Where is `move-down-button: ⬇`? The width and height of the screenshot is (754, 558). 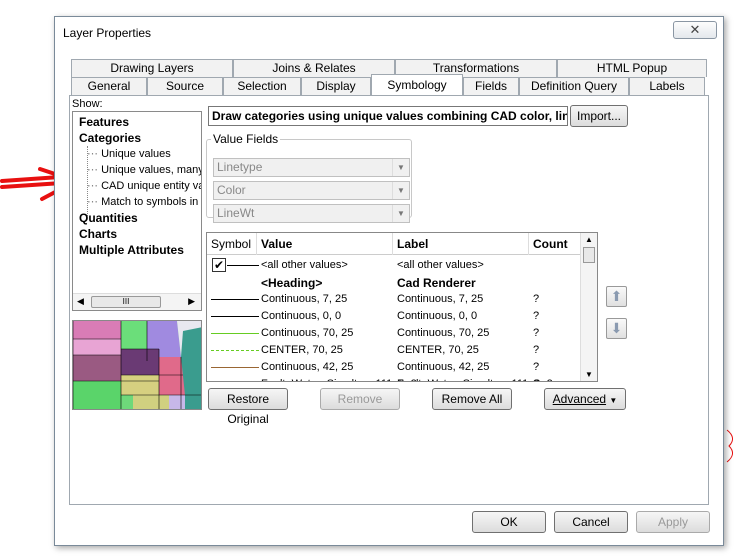
move-down-button: ⬇ is located at coordinates (616, 328).